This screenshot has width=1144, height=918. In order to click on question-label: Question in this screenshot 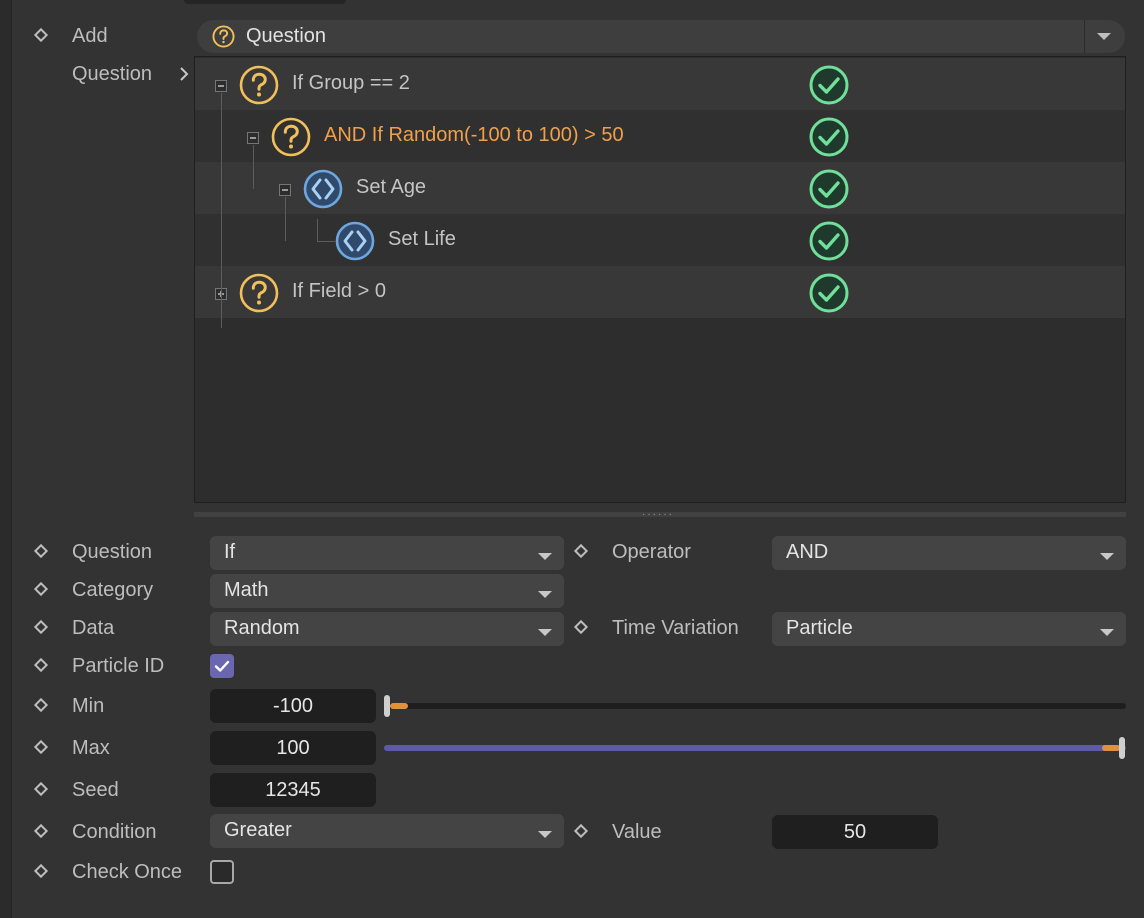, I will do `click(112, 552)`.